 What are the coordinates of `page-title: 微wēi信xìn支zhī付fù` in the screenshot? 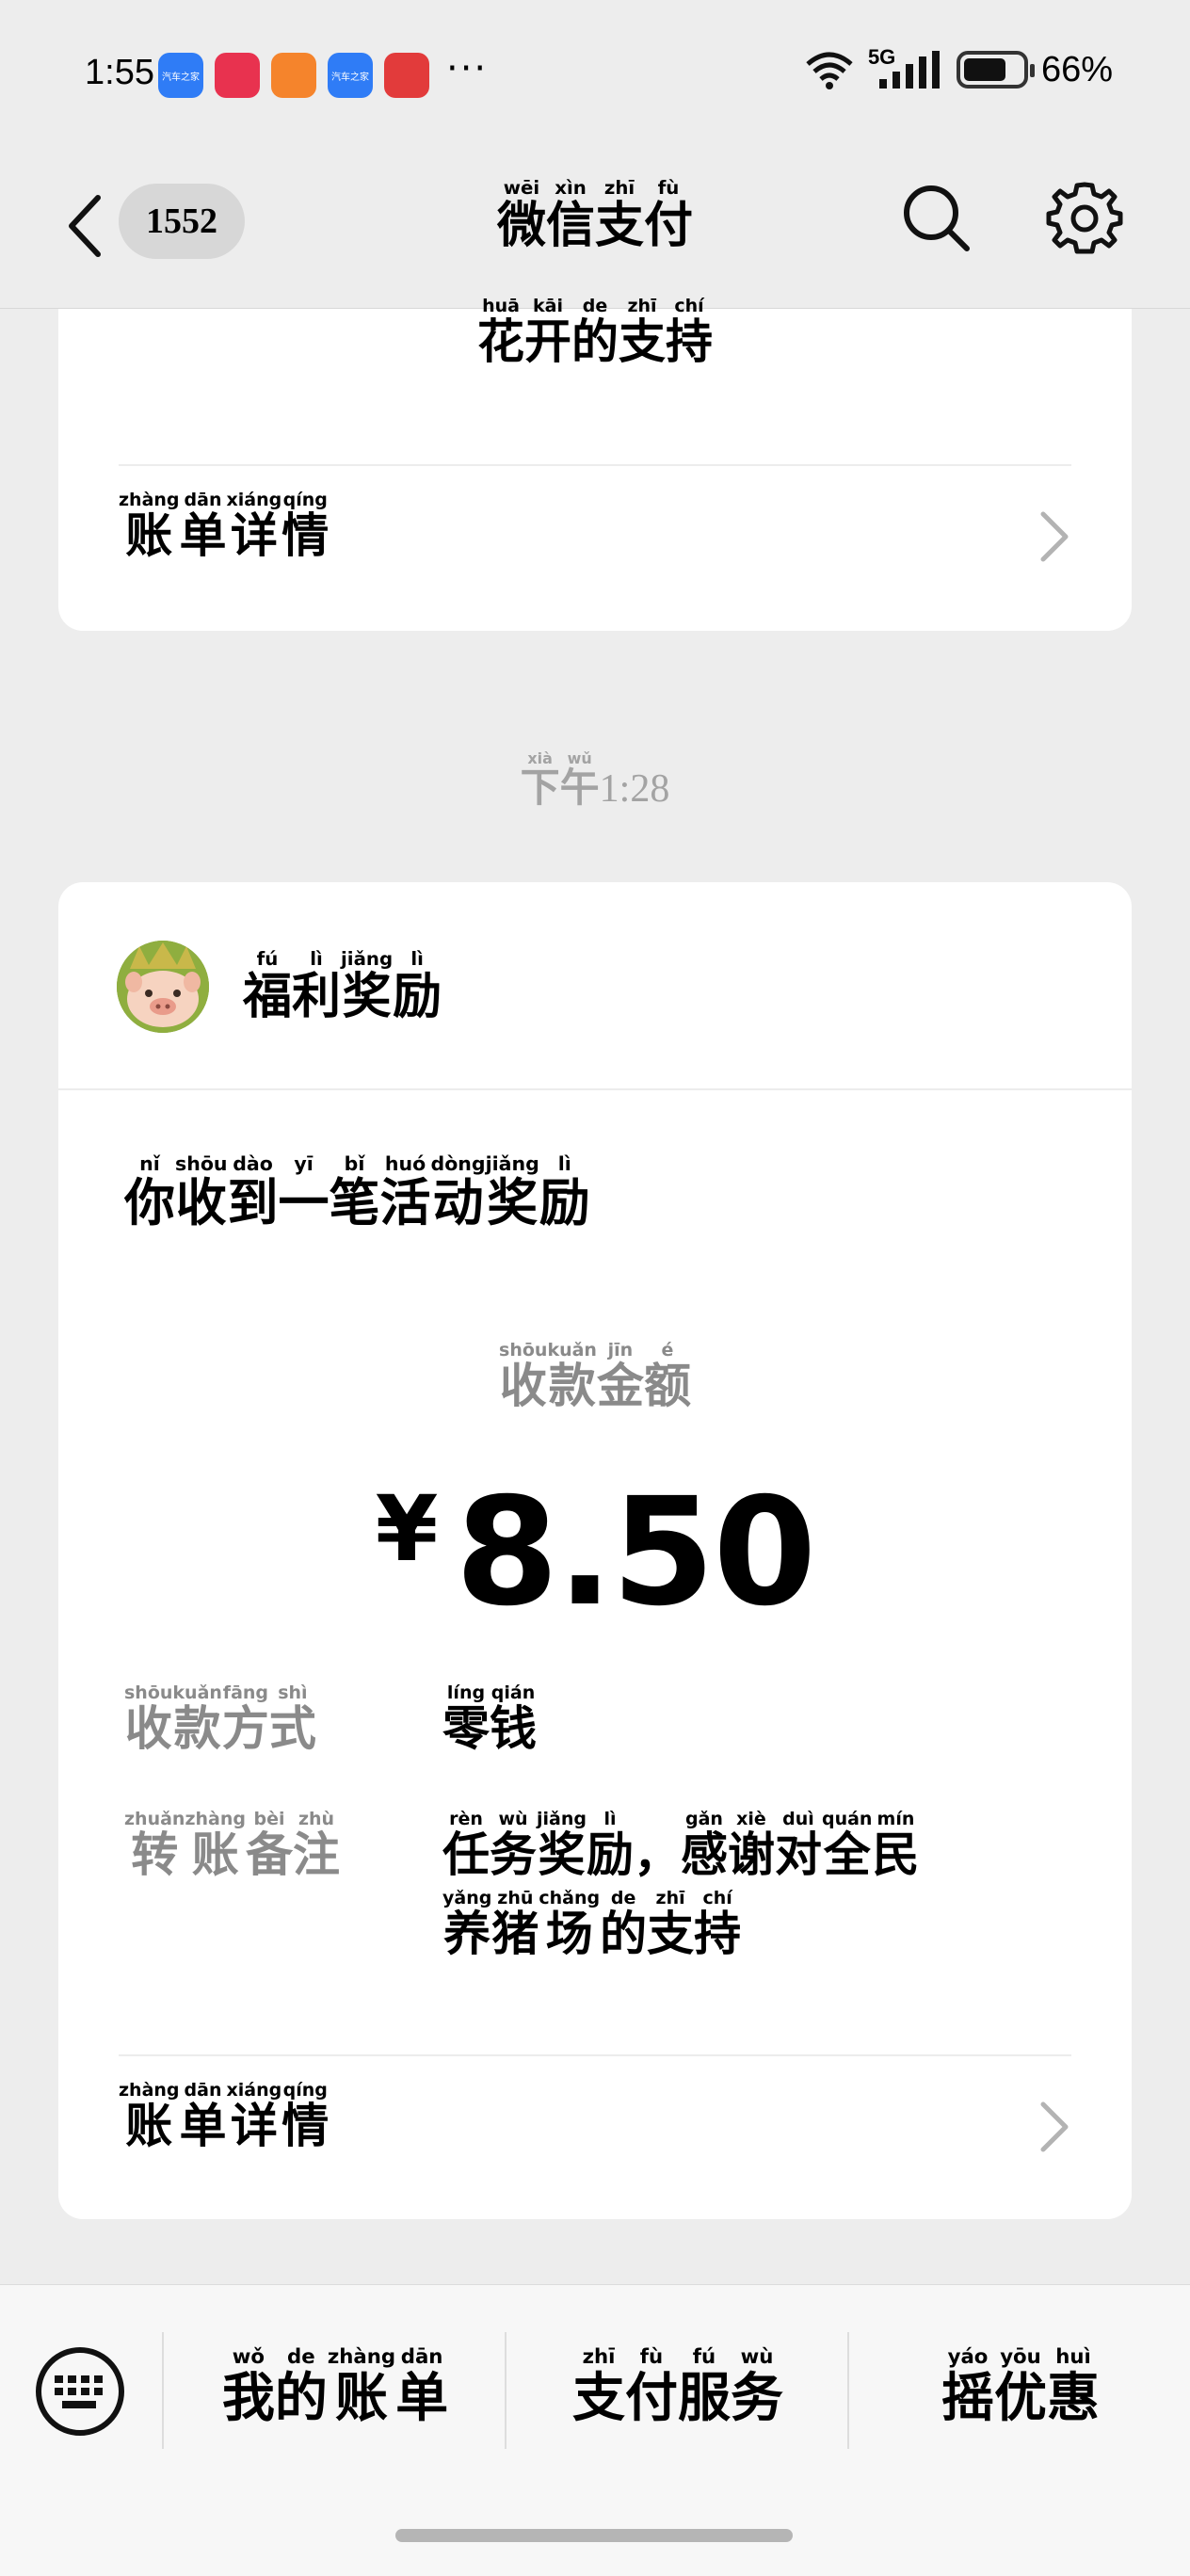 It's located at (595, 216).